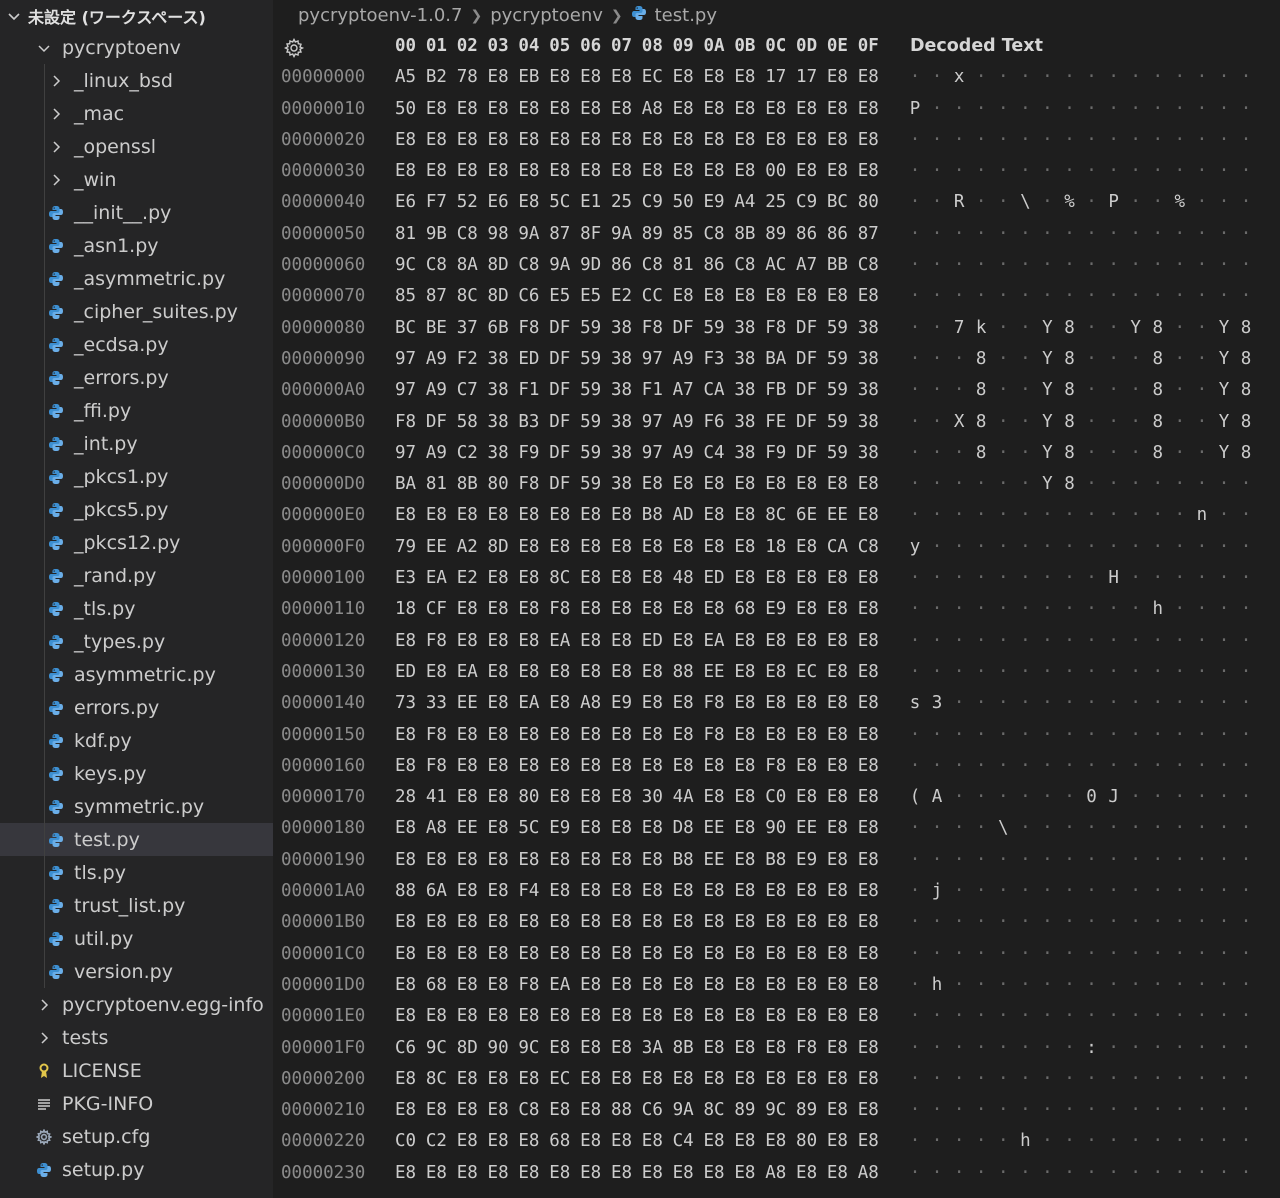 The width and height of the screenshot is (1280, 1198). I want to click on hex-byte: 6A, so click(436, 891).